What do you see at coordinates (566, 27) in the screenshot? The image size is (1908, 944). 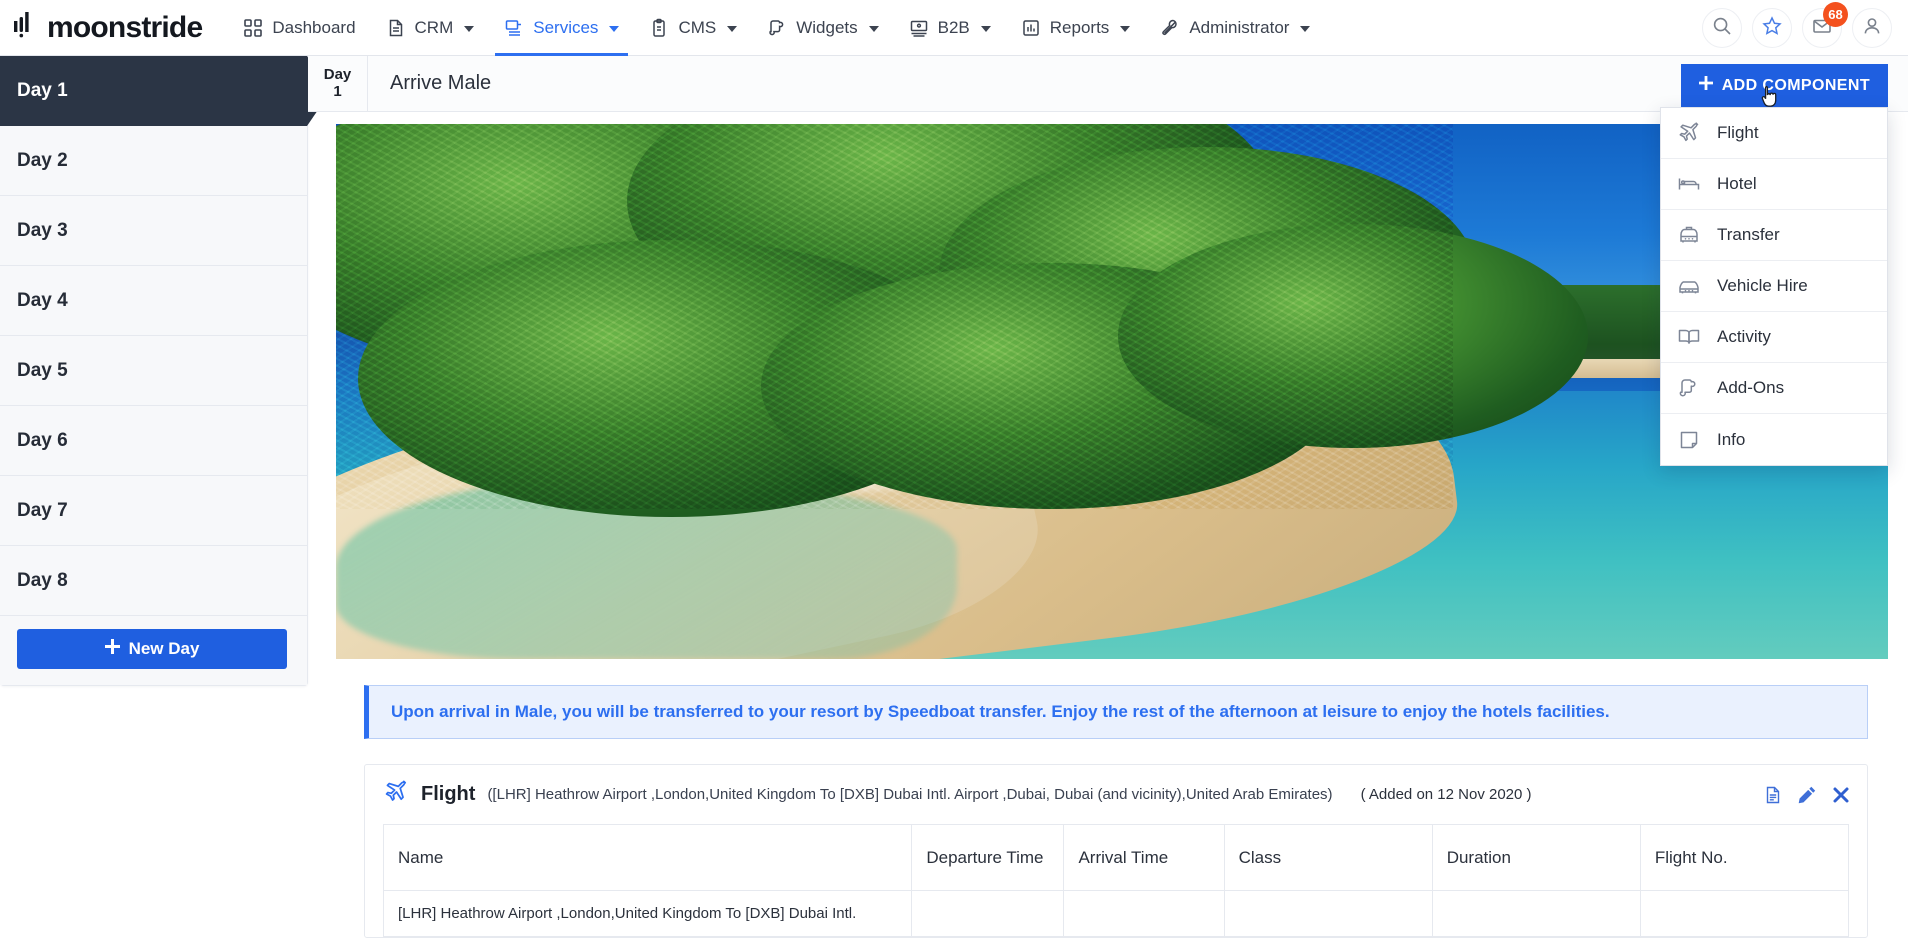 I see `nav-item-label: Services` at bounding box center [566, 27].